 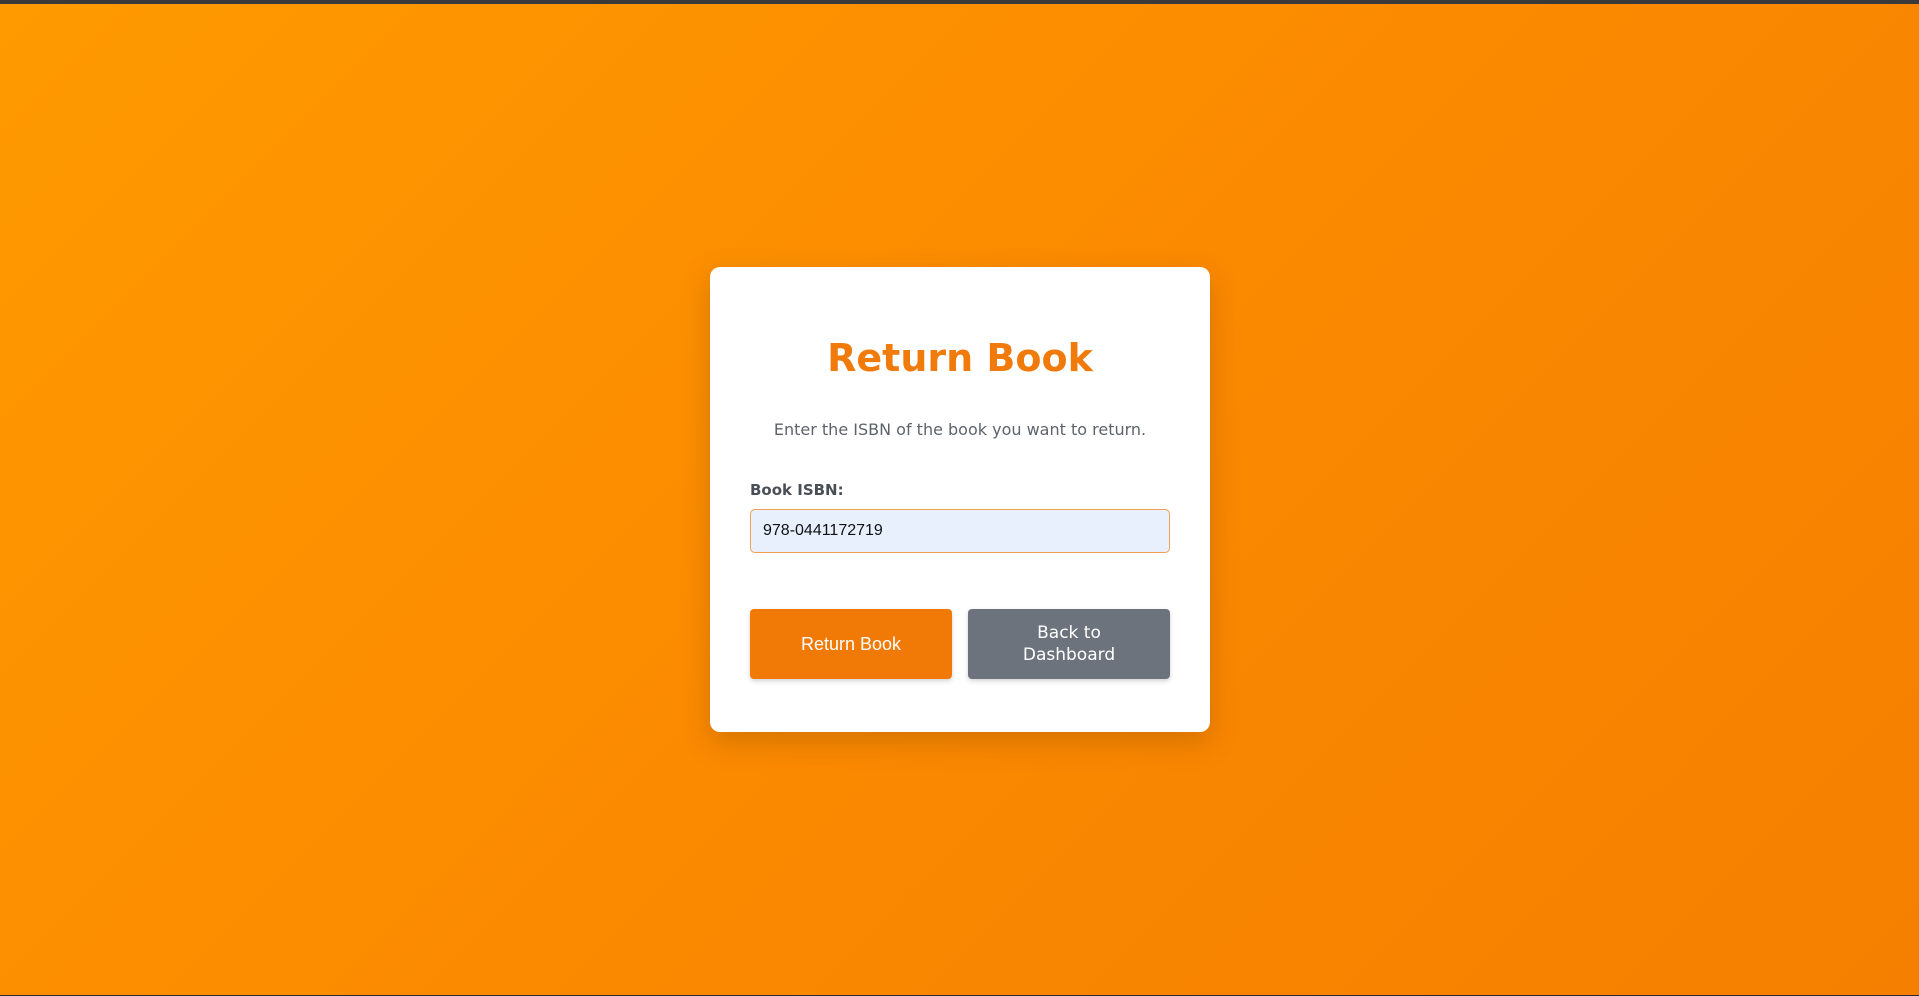 I want to click on window-top-border, so click(x=959, y=2).